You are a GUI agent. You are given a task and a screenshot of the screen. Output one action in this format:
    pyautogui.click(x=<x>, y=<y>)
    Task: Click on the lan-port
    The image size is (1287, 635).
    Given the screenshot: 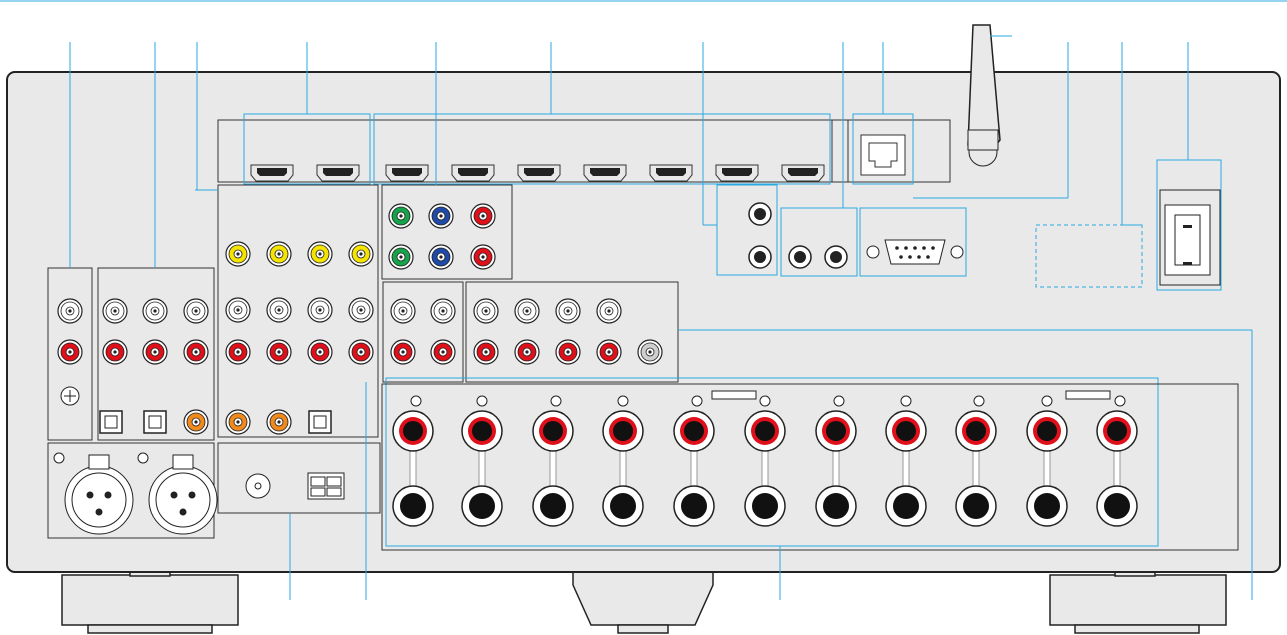 What is the action you would take?
    pyautogui.click(x=883, y=155)
    